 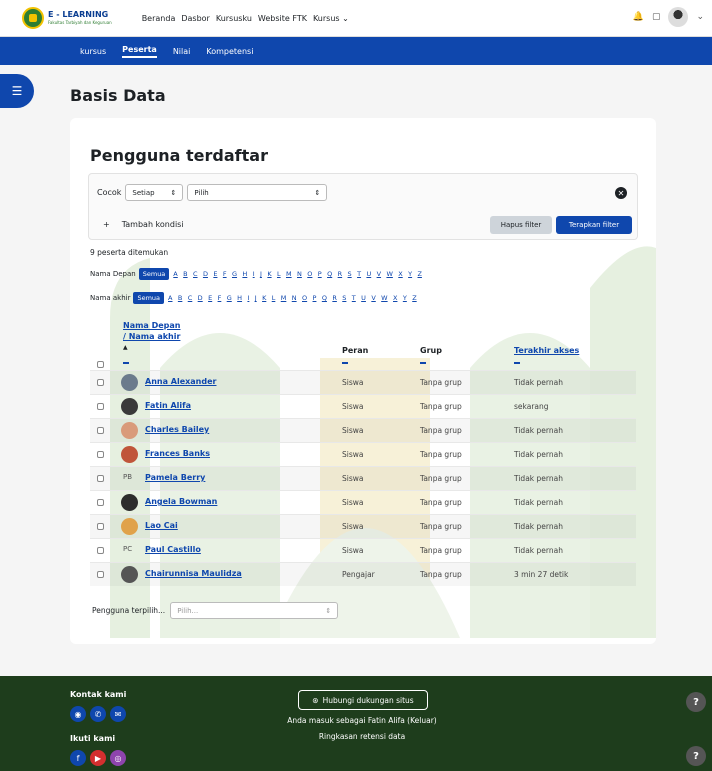 What do you see at coordinates (384, 298) in the screenshot?
I see `last-initial-w: W` at bounding box center [384, 298].